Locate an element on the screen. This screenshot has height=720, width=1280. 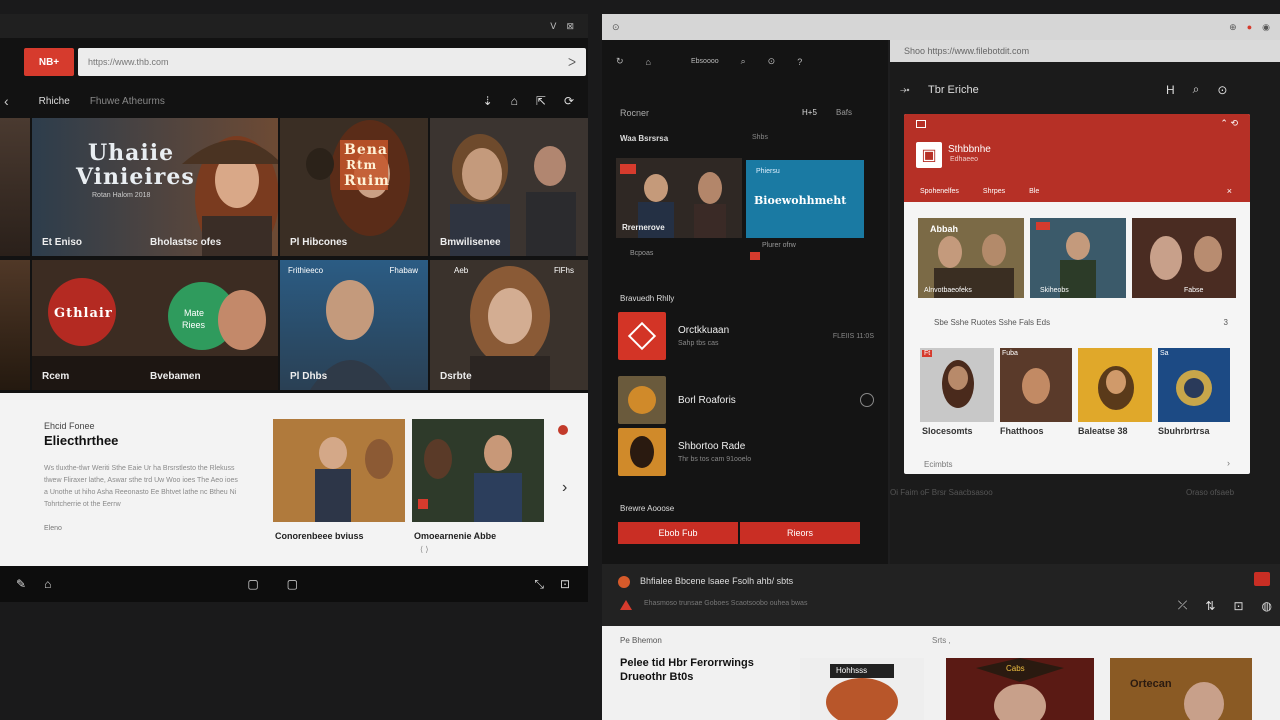
card-tab-1: Spohenelfes is located at coordinates (939, 191).